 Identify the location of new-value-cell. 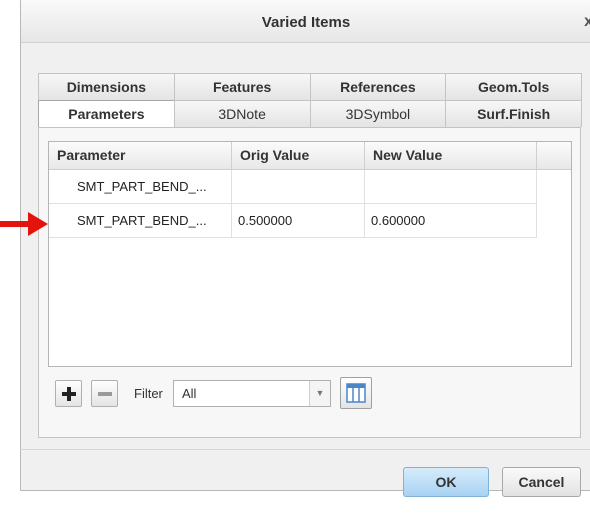
(451, 187).